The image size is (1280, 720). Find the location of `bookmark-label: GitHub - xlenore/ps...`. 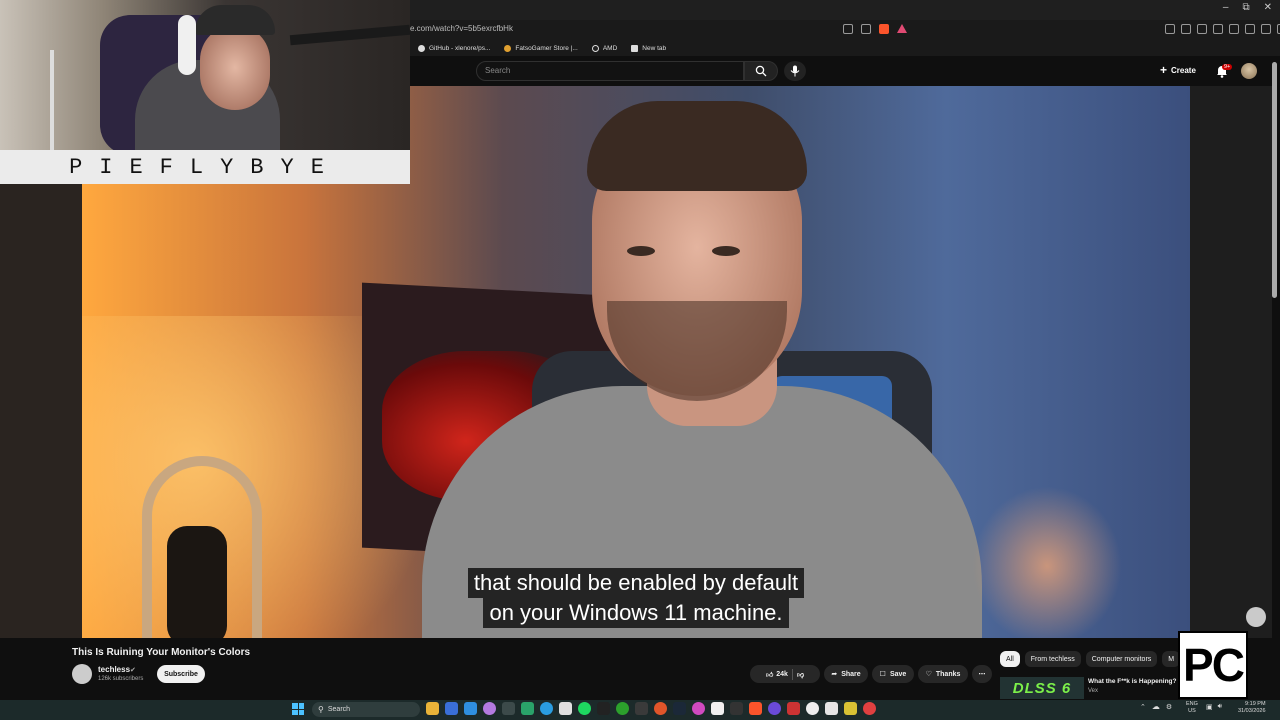

bookmark-label: GitHub - xlenore/ps... is located at coordinates (460, 48).